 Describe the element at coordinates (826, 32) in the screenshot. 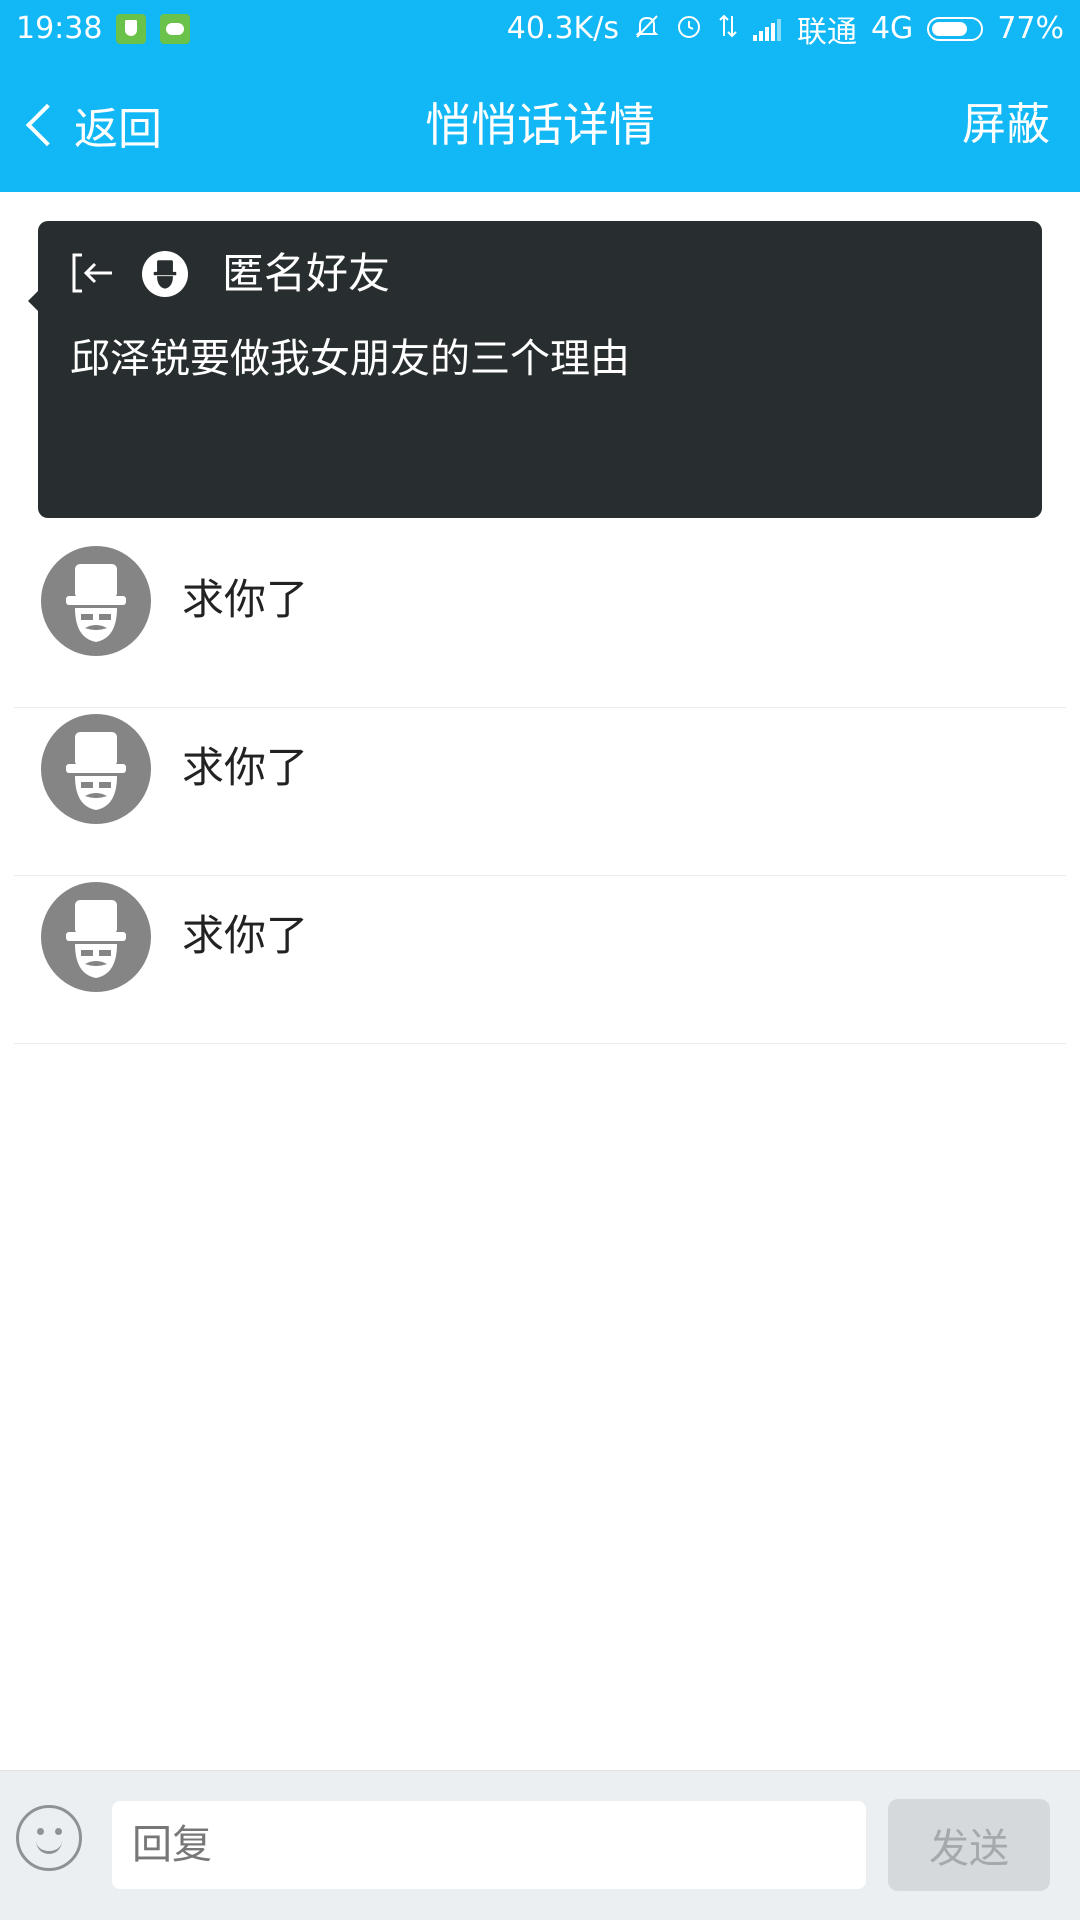

I see `carrier-name: 联通` at that location.